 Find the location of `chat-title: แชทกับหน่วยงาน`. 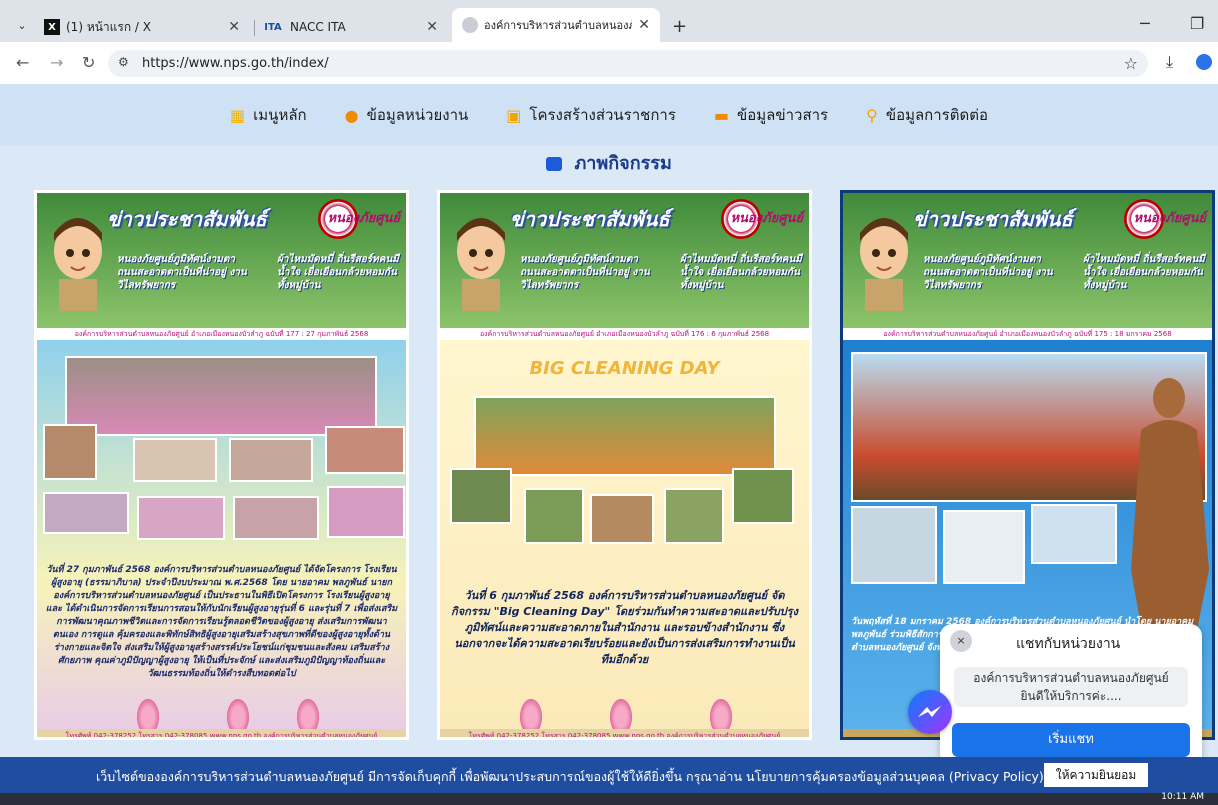

chat-title: แชทกับหน่วยงาน is located at coordinates (1068, 644).